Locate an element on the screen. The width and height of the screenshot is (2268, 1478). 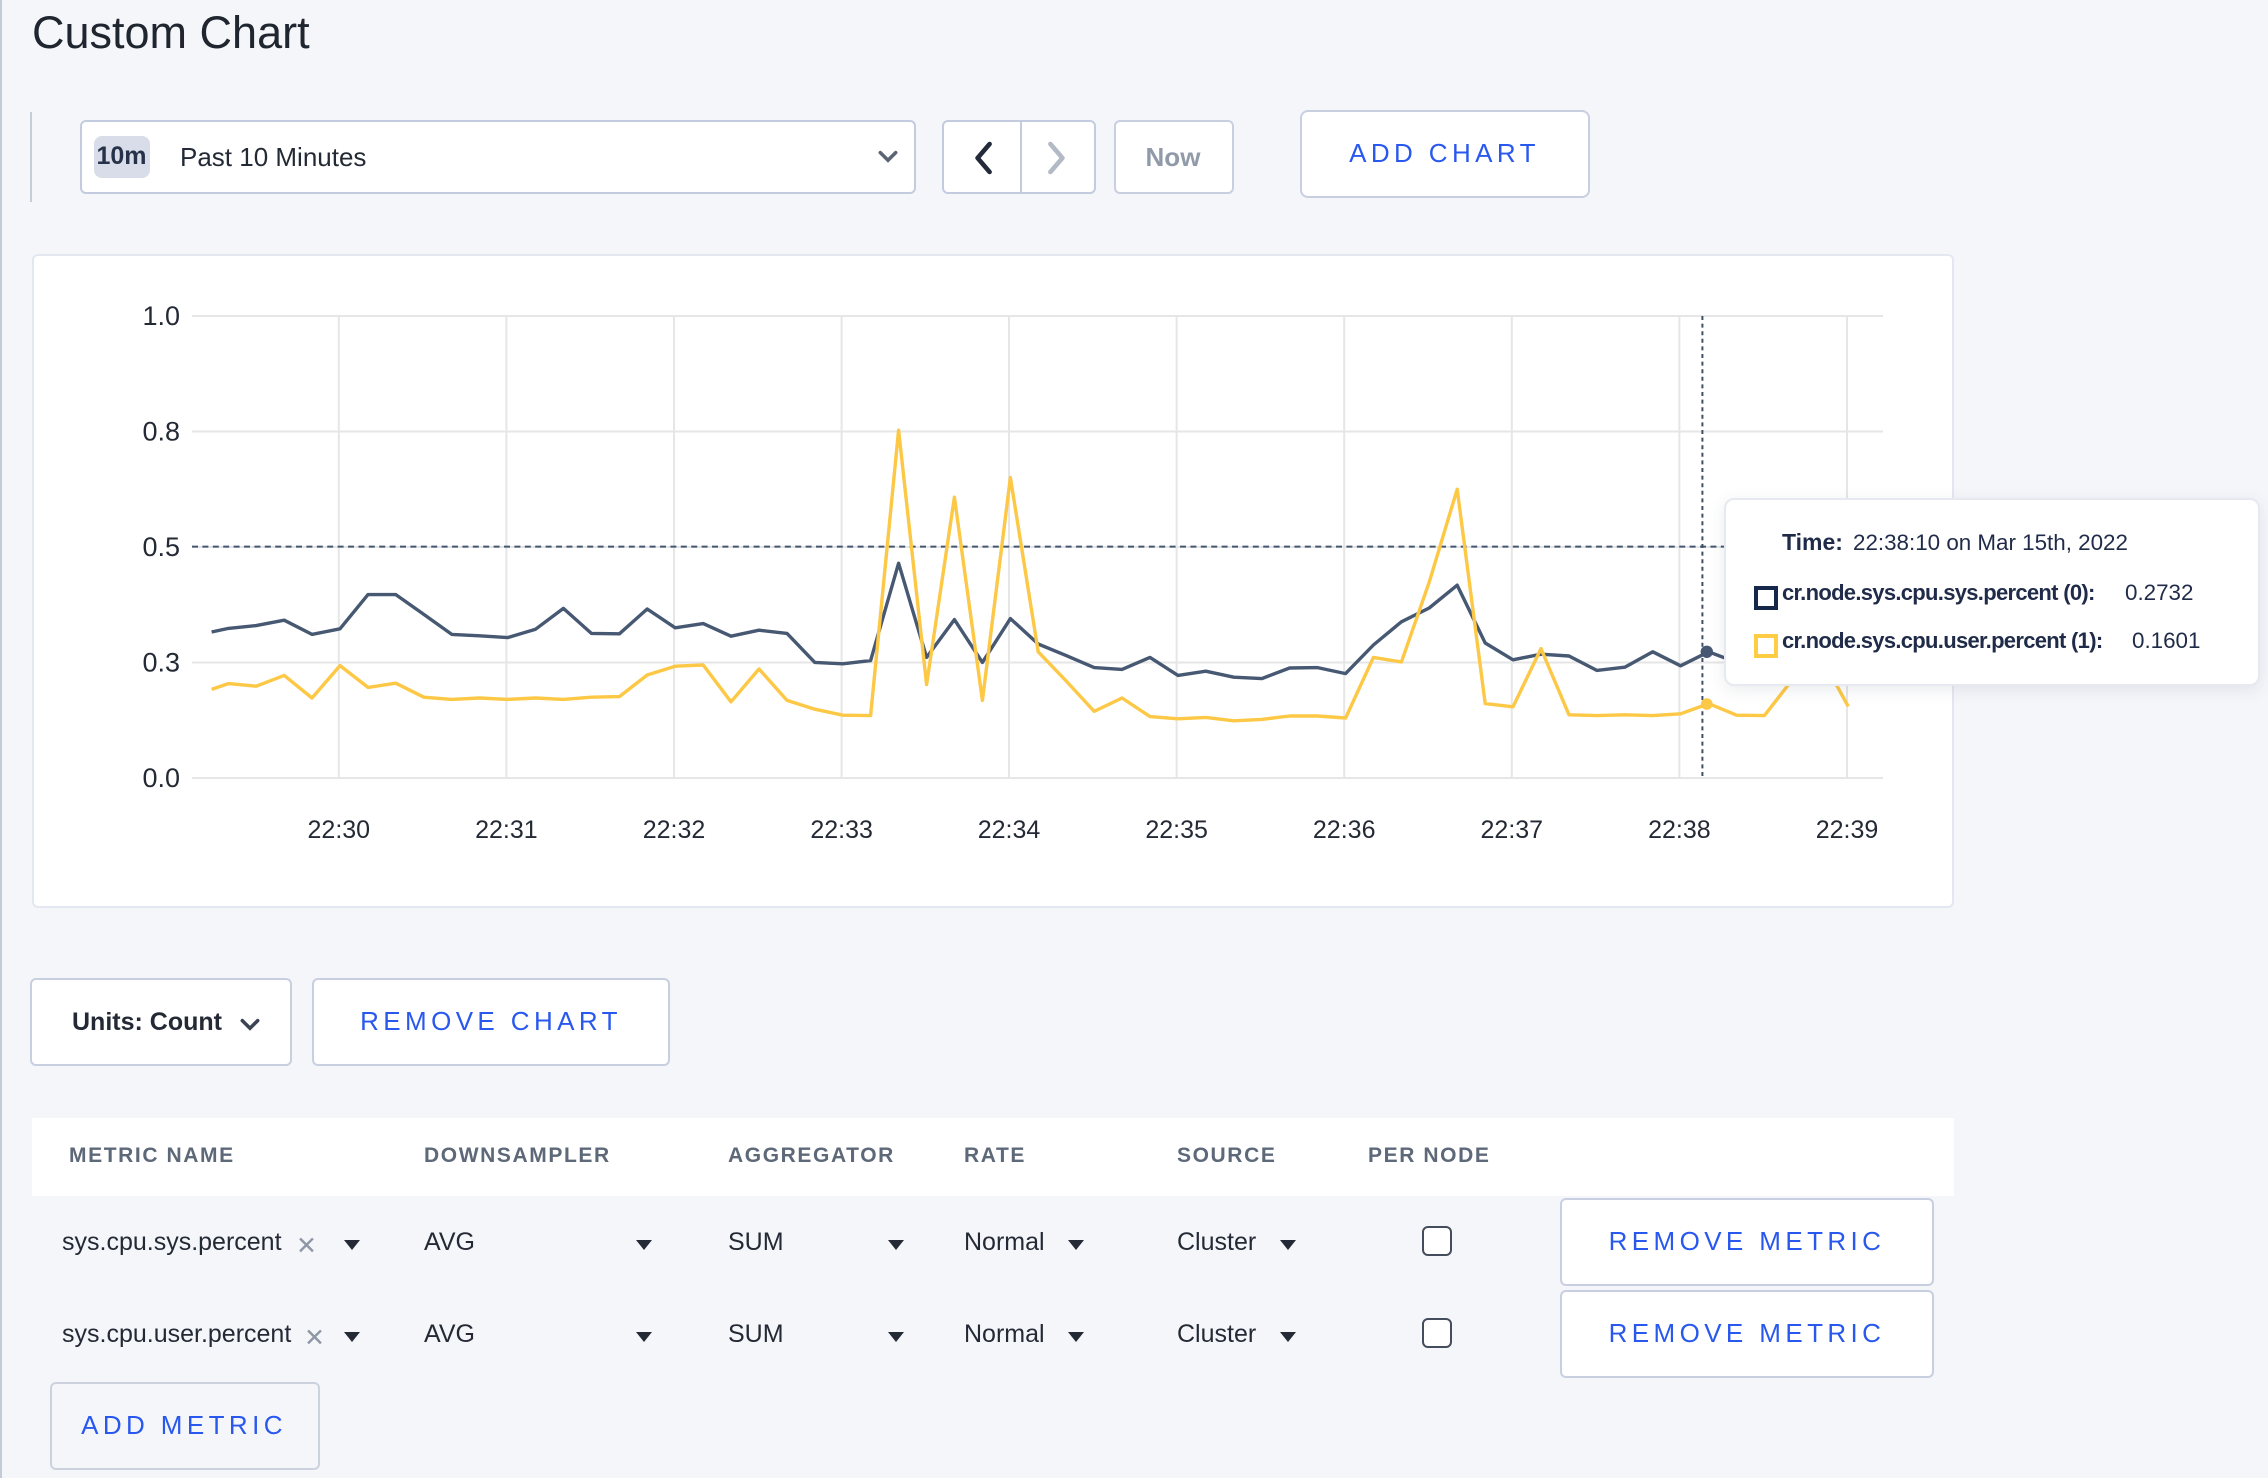
svg-text: 1.0 is located at coordinates (161, 315).